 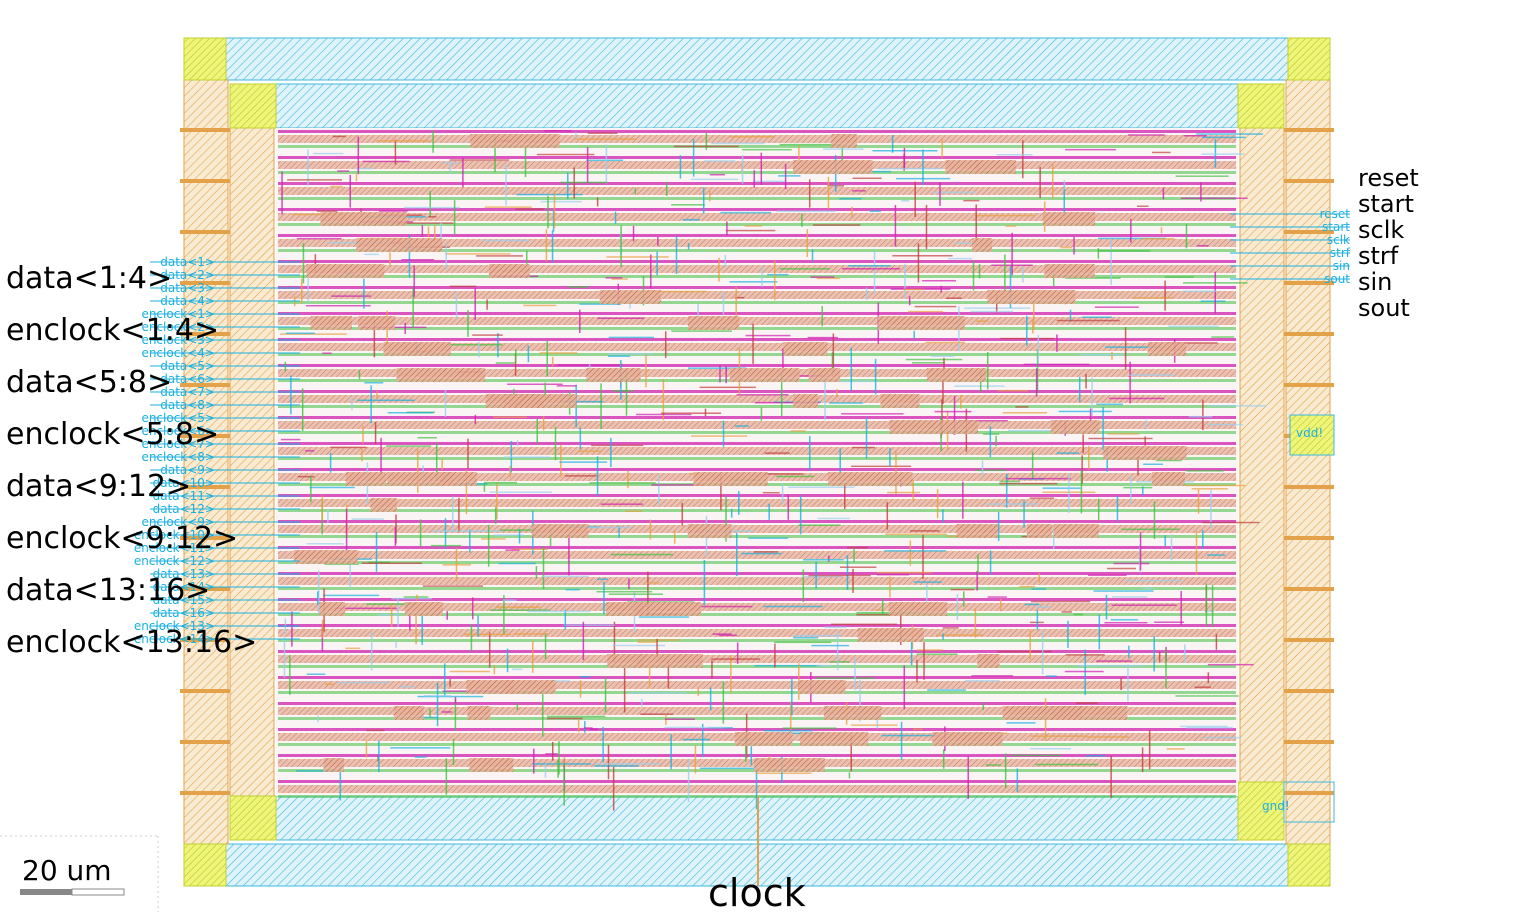 What do you see at coordinates (67, 870) in the screenshot?
I see `scale-bar-label: 20 um` at bounding box center [67, 870].